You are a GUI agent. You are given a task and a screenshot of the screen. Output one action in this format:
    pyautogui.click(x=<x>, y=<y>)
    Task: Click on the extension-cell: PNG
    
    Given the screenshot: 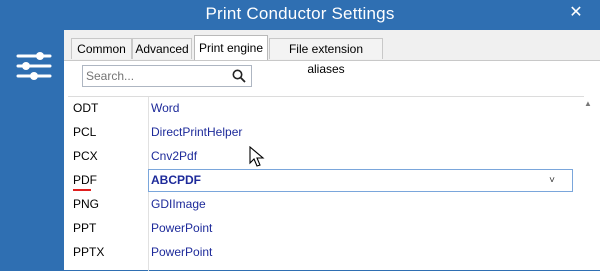 What is the action you would take?
    pyautogui.click(x=86, y=204)
    